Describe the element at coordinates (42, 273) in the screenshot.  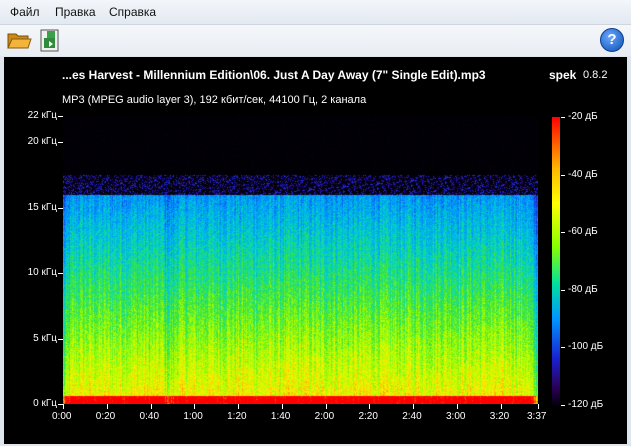
I see `freq-tick-label: 10 кГц` at that location.